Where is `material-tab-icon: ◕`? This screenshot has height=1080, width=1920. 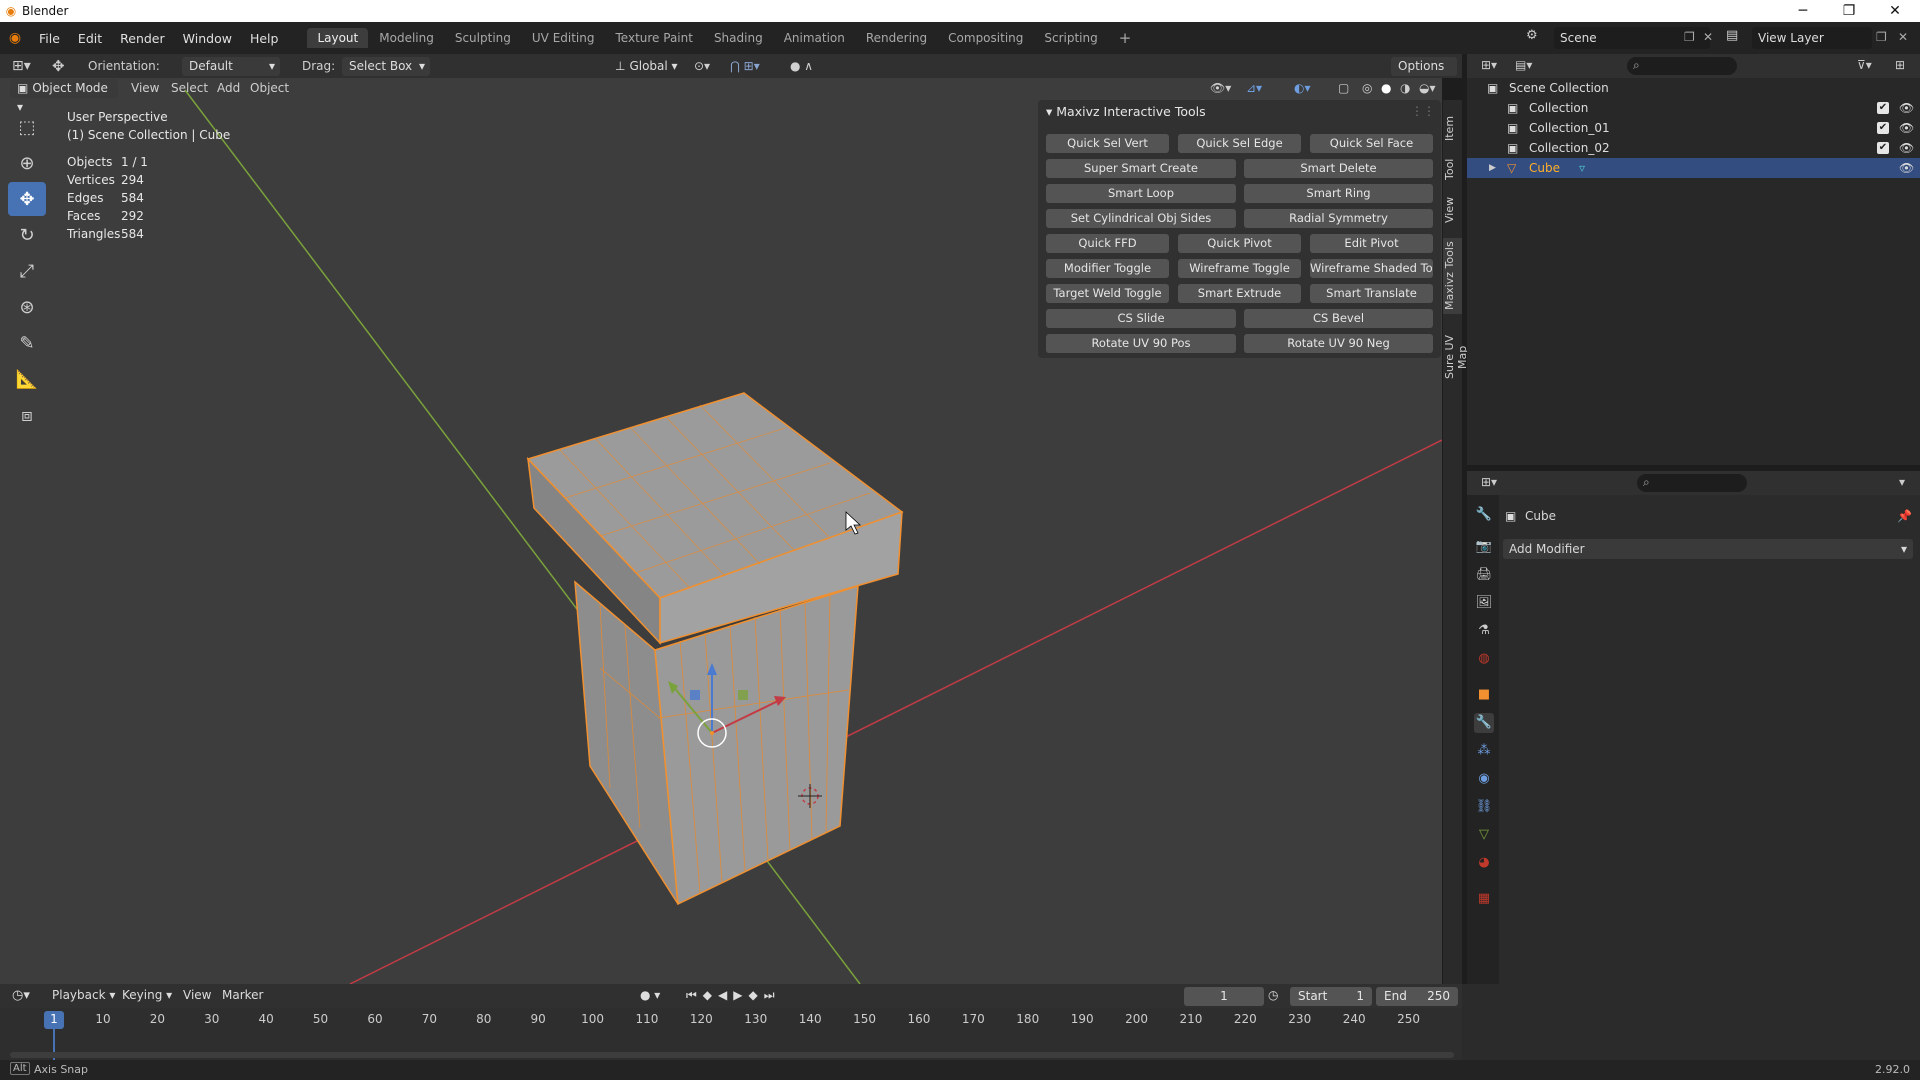 material-tab-icon: ◕ is located at coordinates (1484, 863).